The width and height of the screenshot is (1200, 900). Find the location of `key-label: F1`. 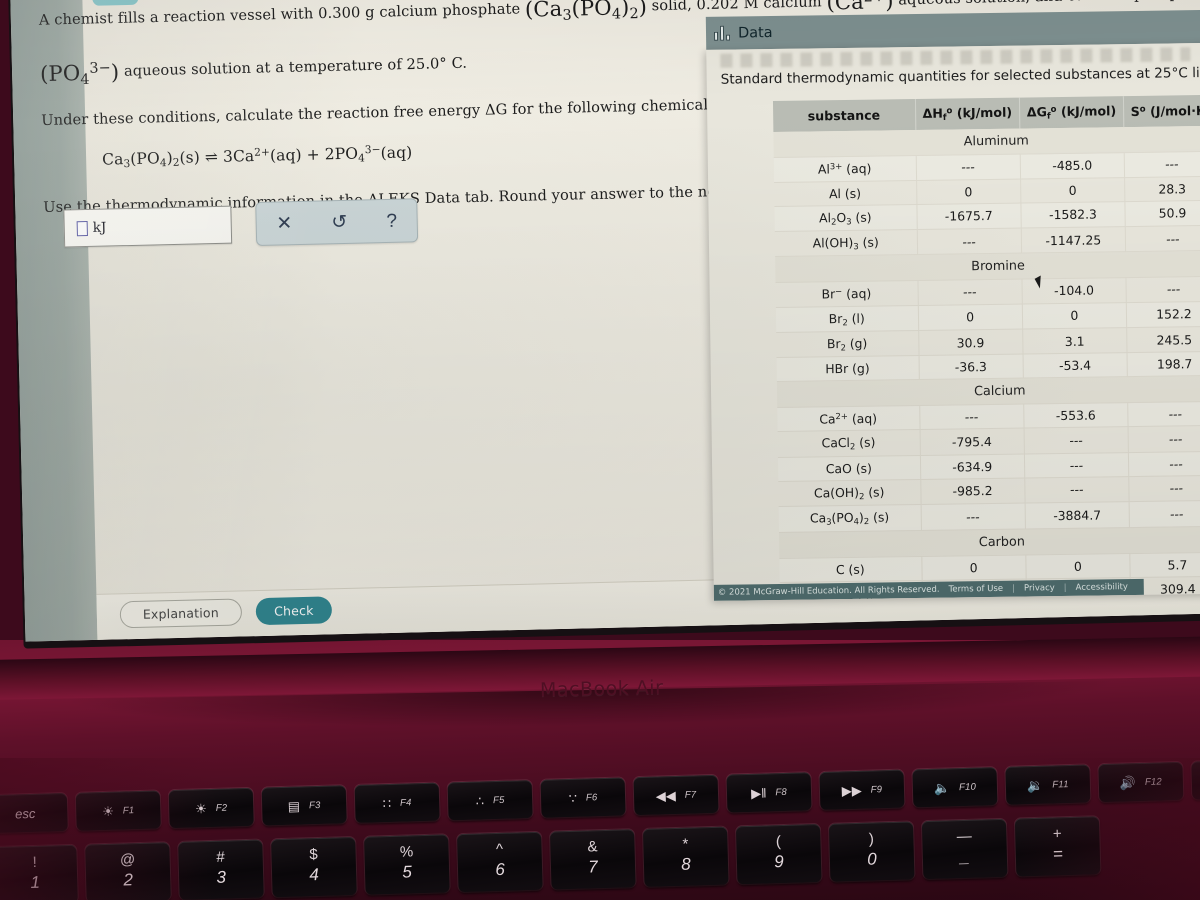

key-label: F1 is located at coordinates (128, 810).